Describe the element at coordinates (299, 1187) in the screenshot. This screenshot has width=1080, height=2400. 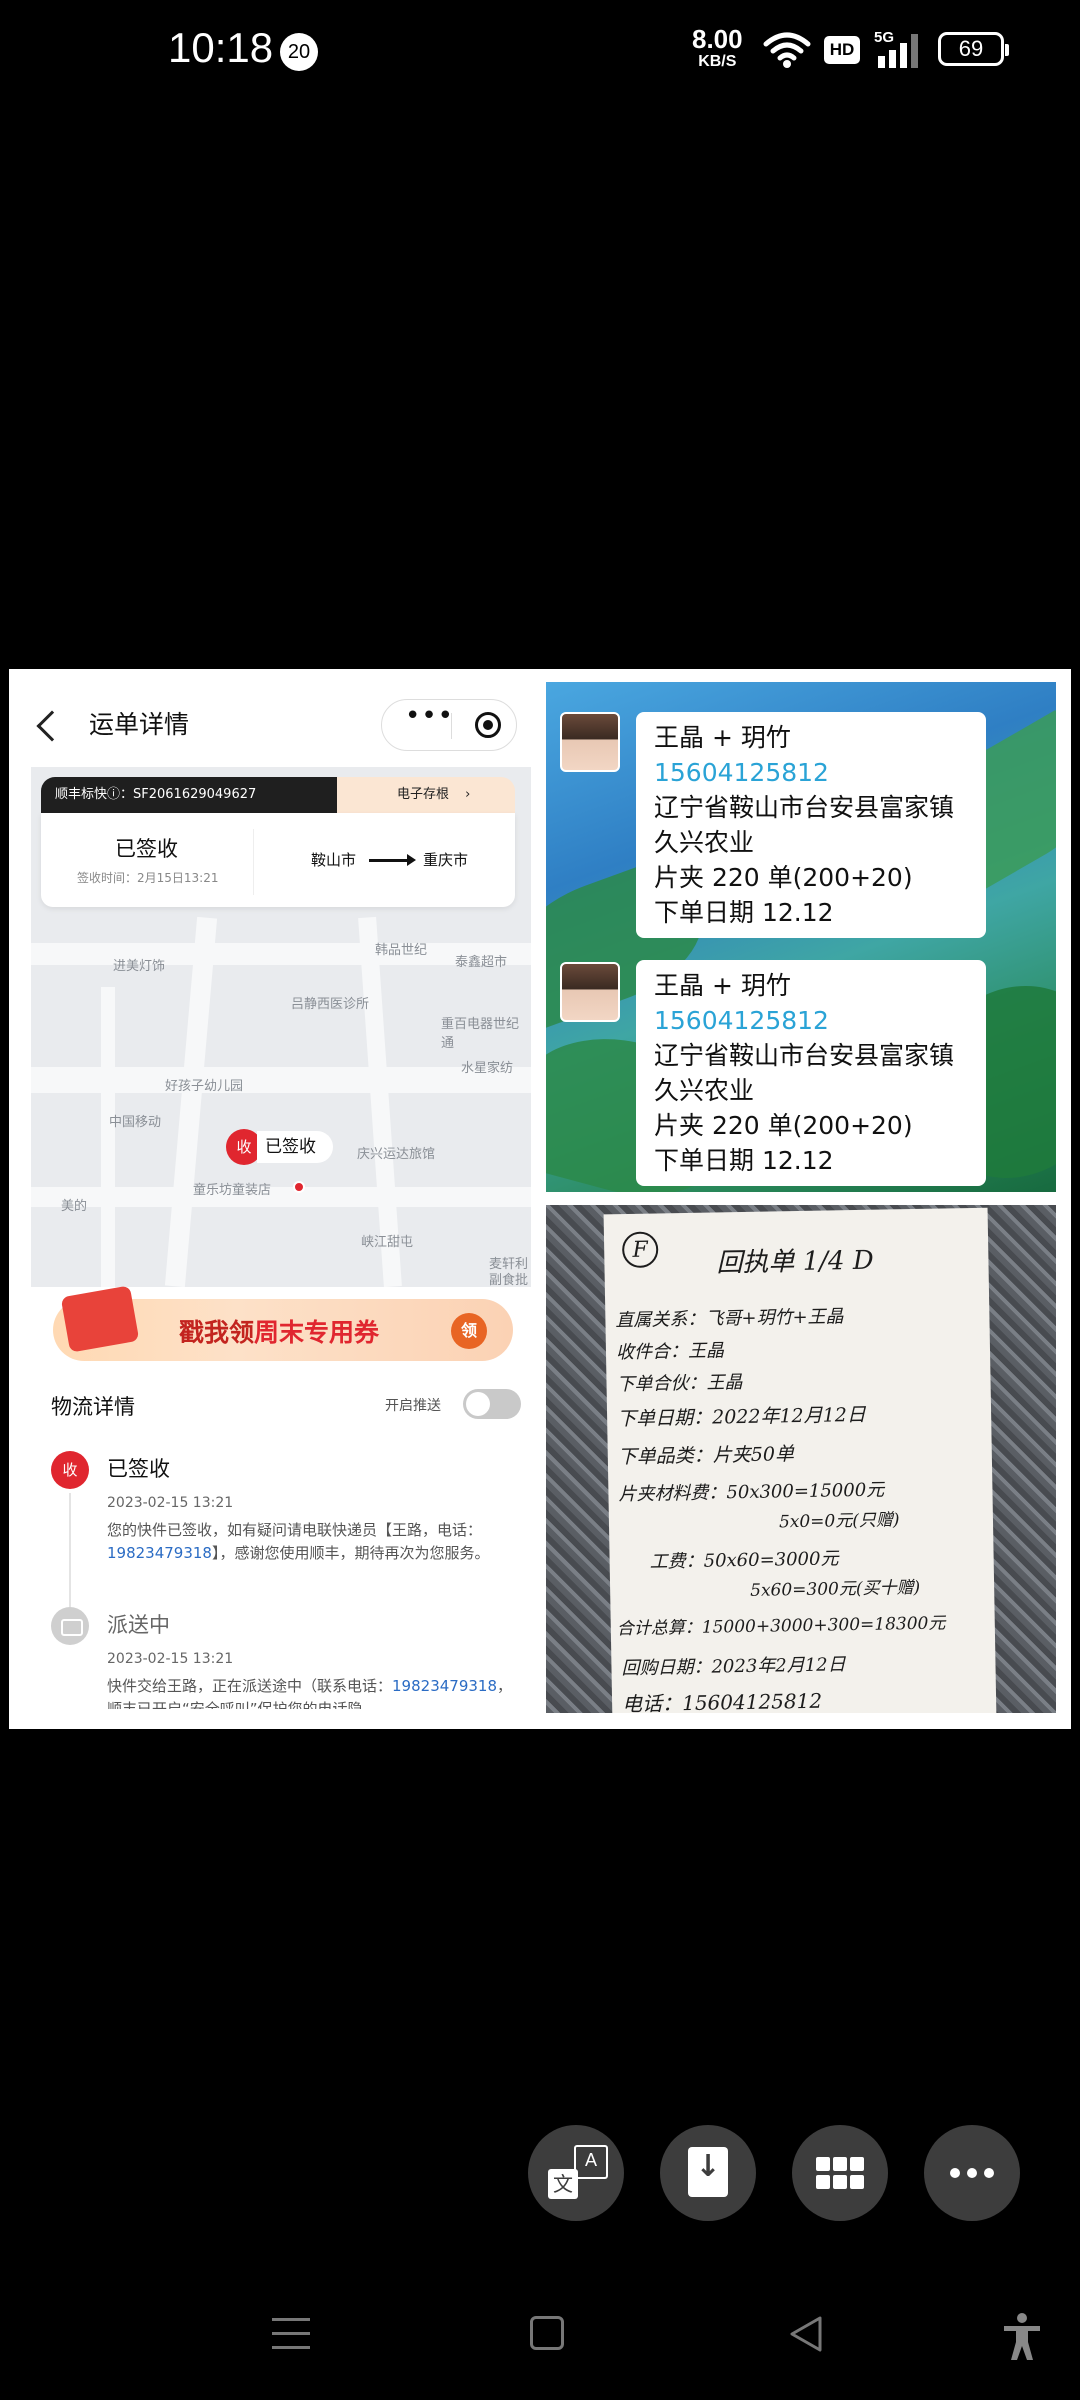
I see `shop-marker-icon` at that location.